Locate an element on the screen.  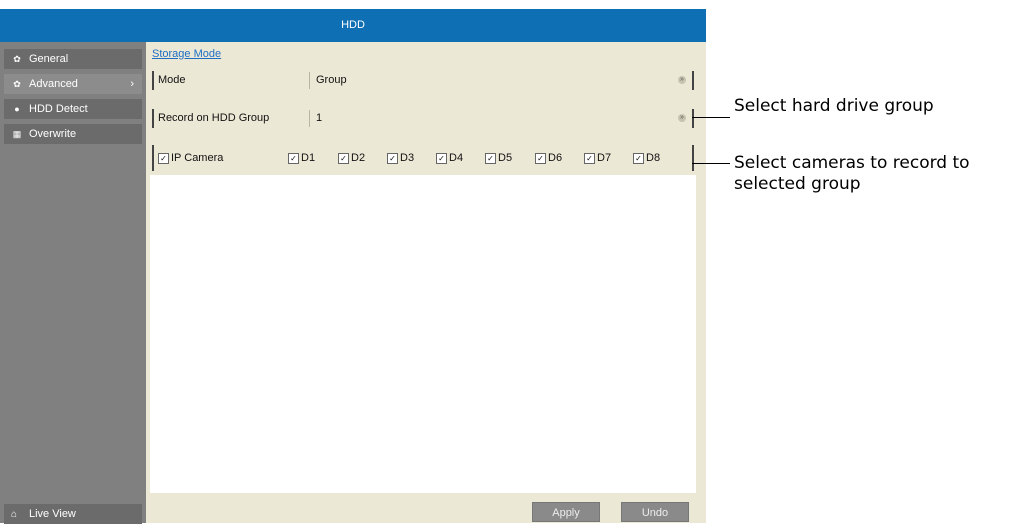
apply-button: Apply is located at coordinates (566, 512).